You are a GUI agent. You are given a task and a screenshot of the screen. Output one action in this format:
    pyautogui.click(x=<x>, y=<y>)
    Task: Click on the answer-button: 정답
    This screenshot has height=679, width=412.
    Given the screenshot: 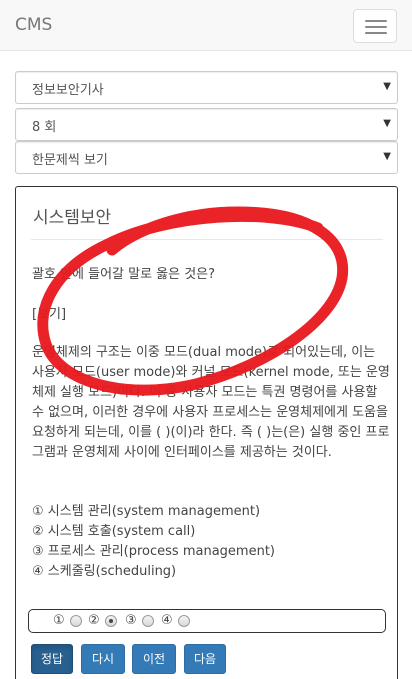 What is the action you would take?
    pyautogui.click(x=52, y=659)
    